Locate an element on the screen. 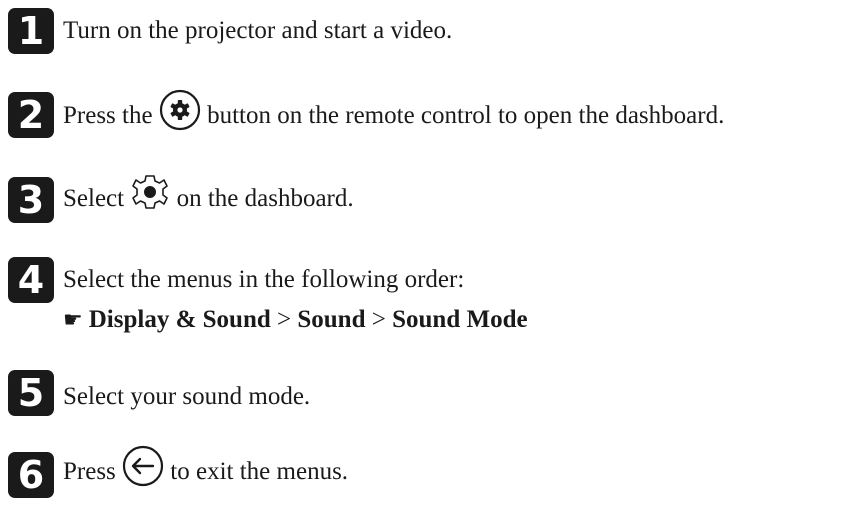 The image size is (861, 513). step-number-badge: 1 is located at coordinates (31, 31).